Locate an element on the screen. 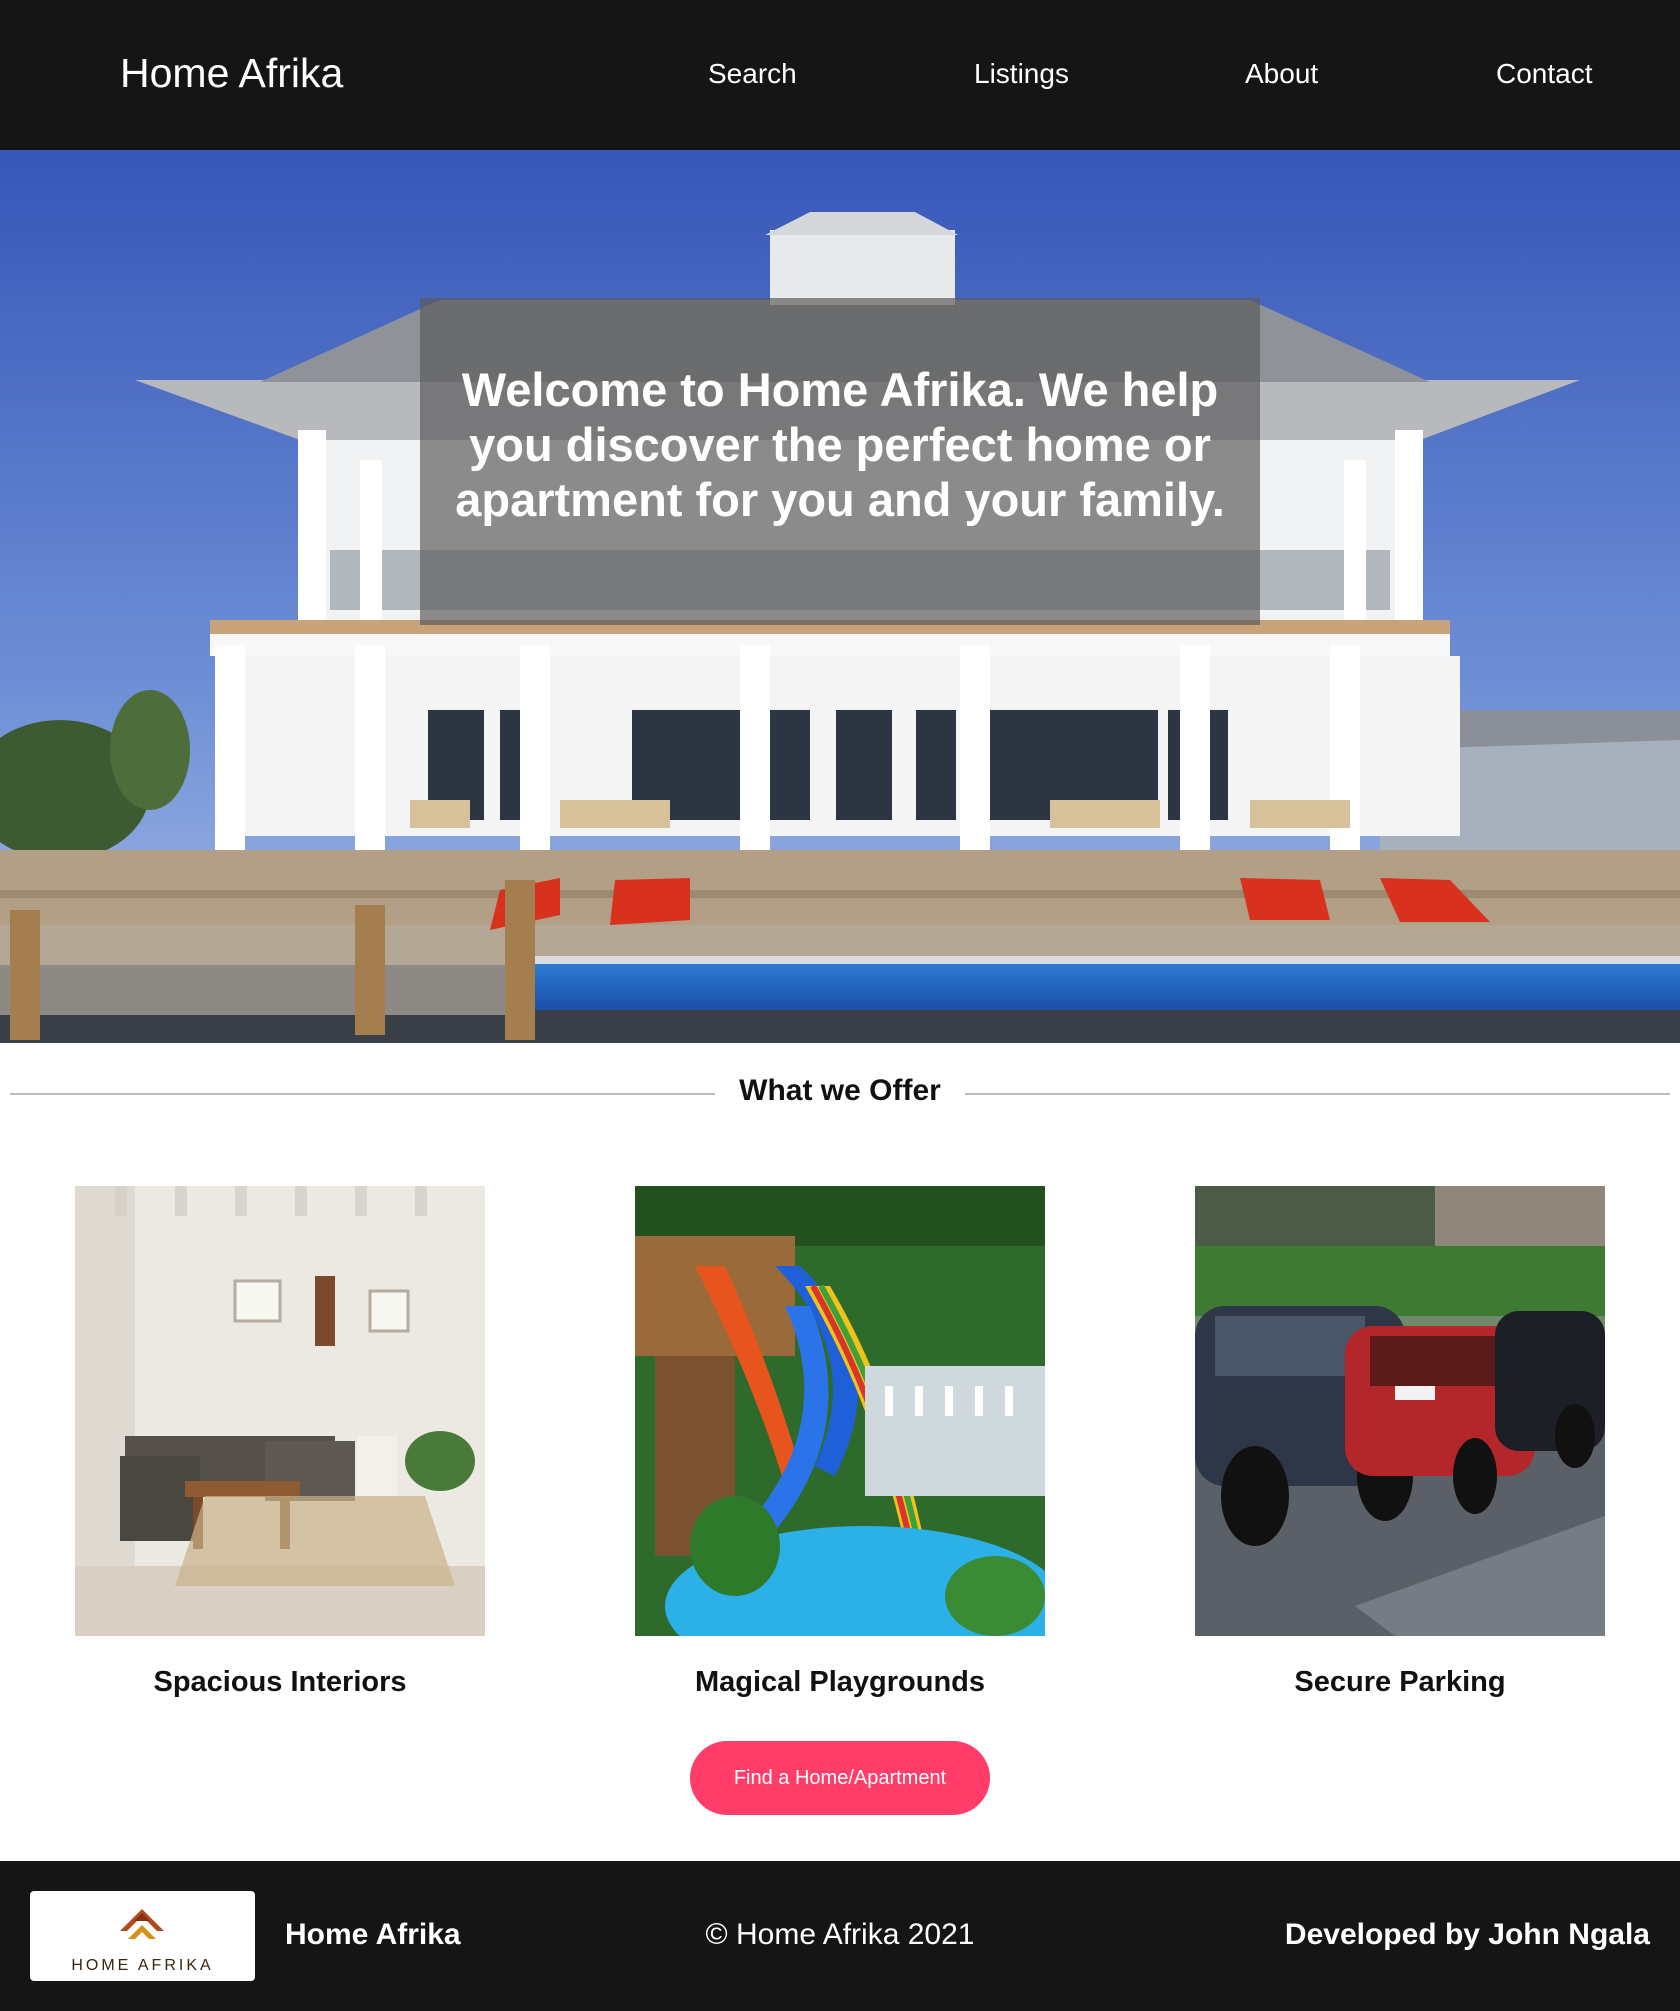 The image size is (1680, 2011). card-label-parking: Secure Parking is located at coordinates (1400, 1682).